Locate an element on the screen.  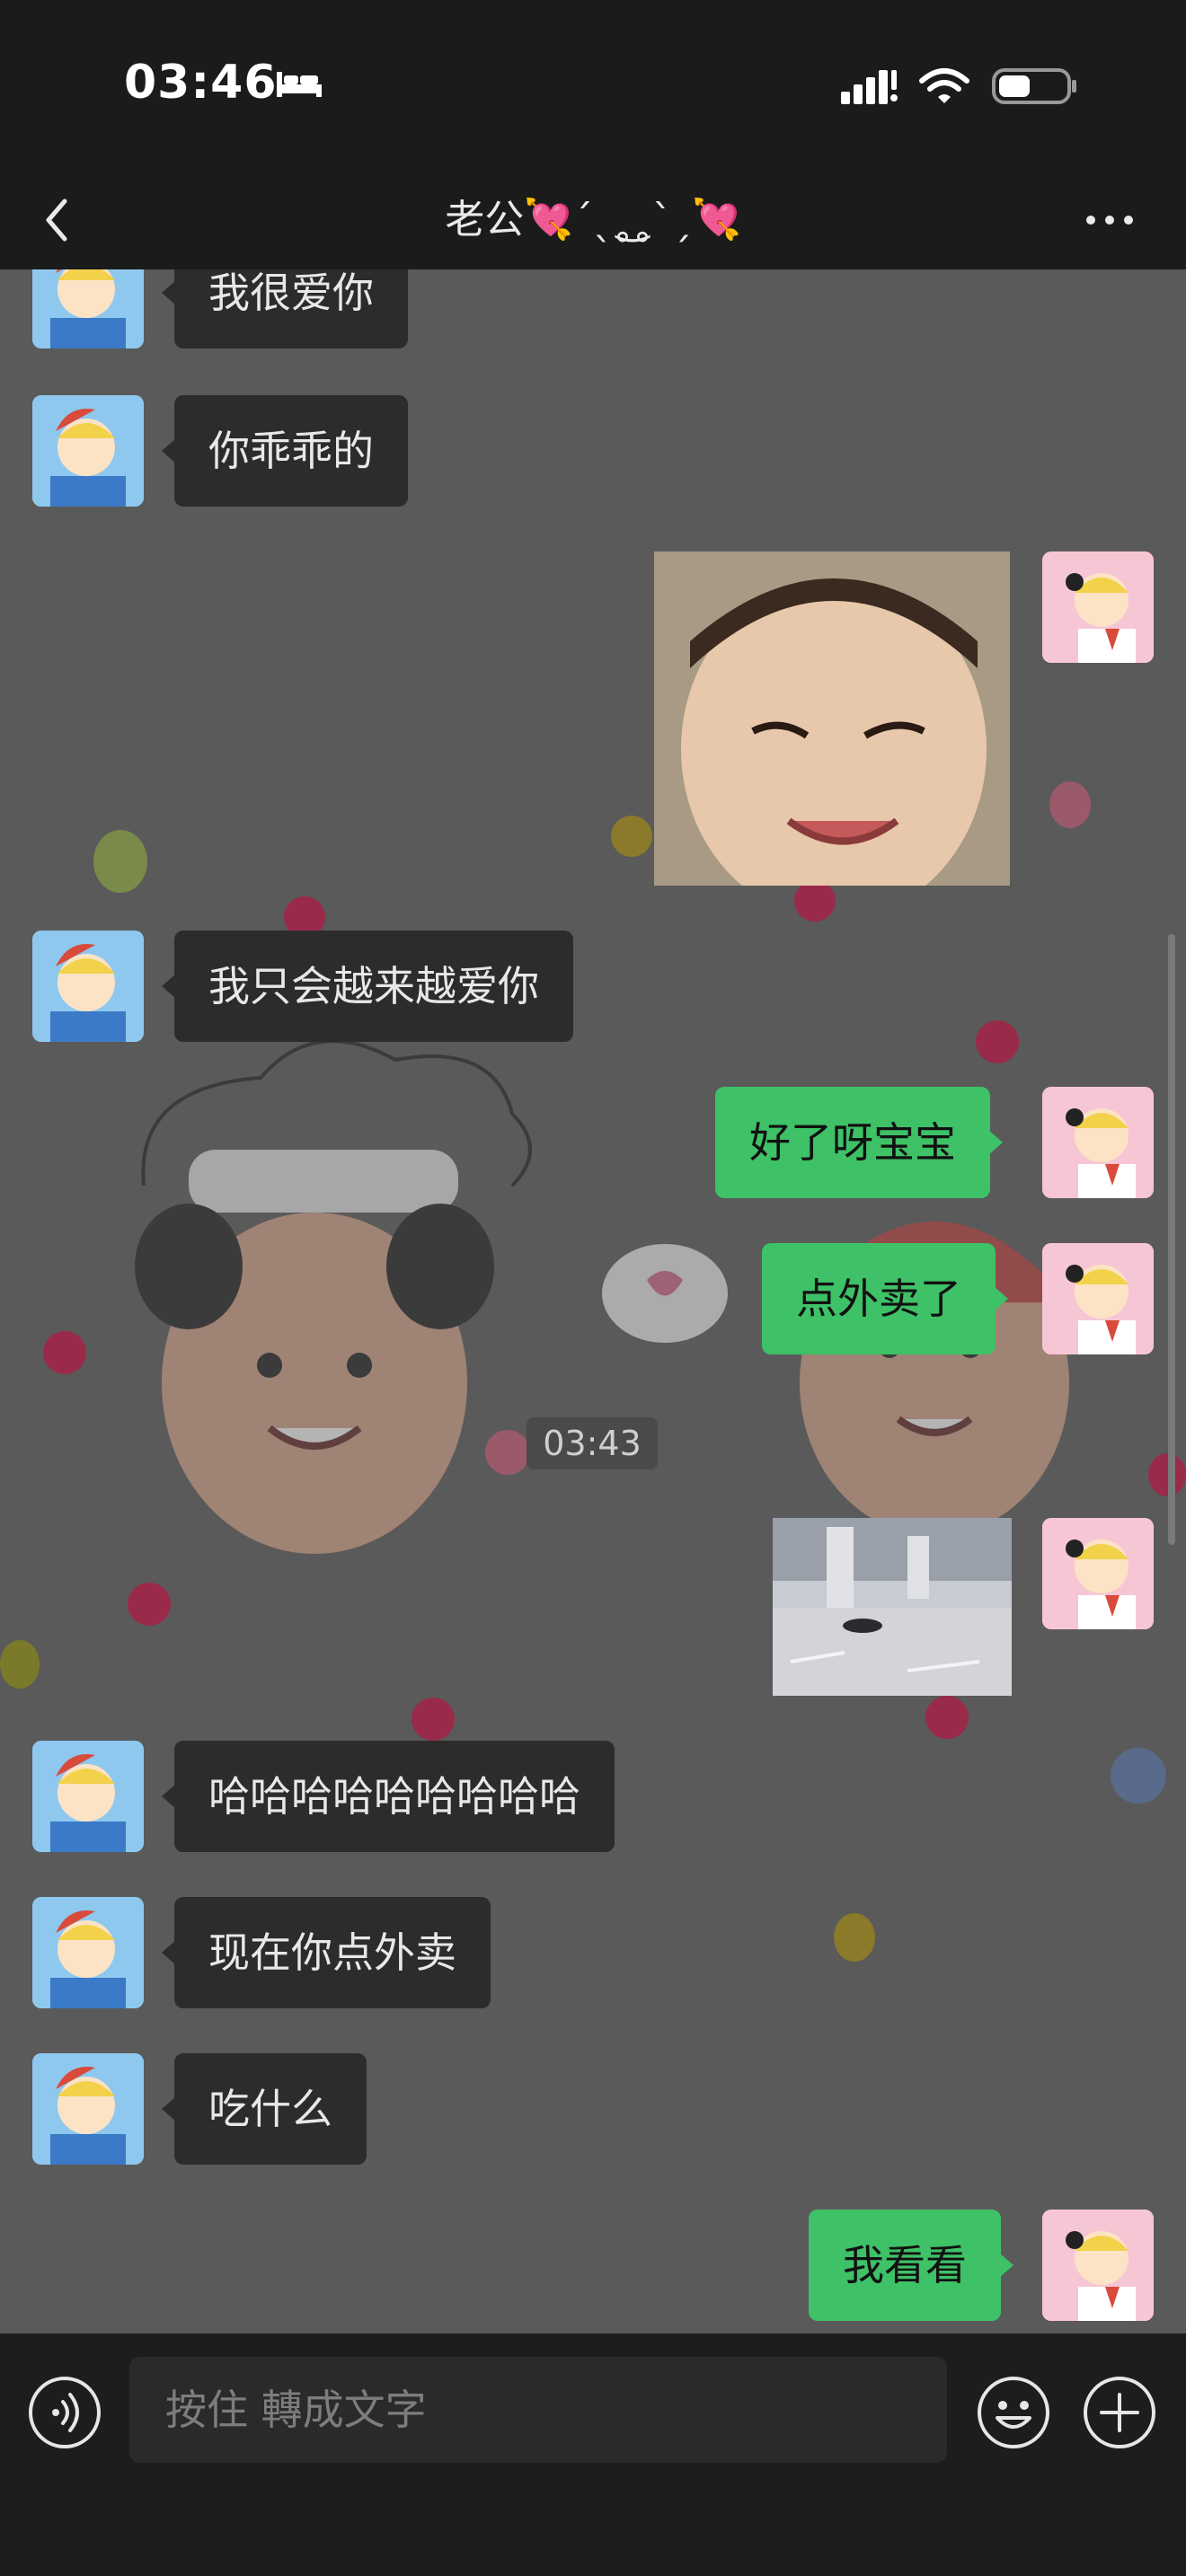
message-text: 现在你点外卖 is located at coordinates (332, 1952).